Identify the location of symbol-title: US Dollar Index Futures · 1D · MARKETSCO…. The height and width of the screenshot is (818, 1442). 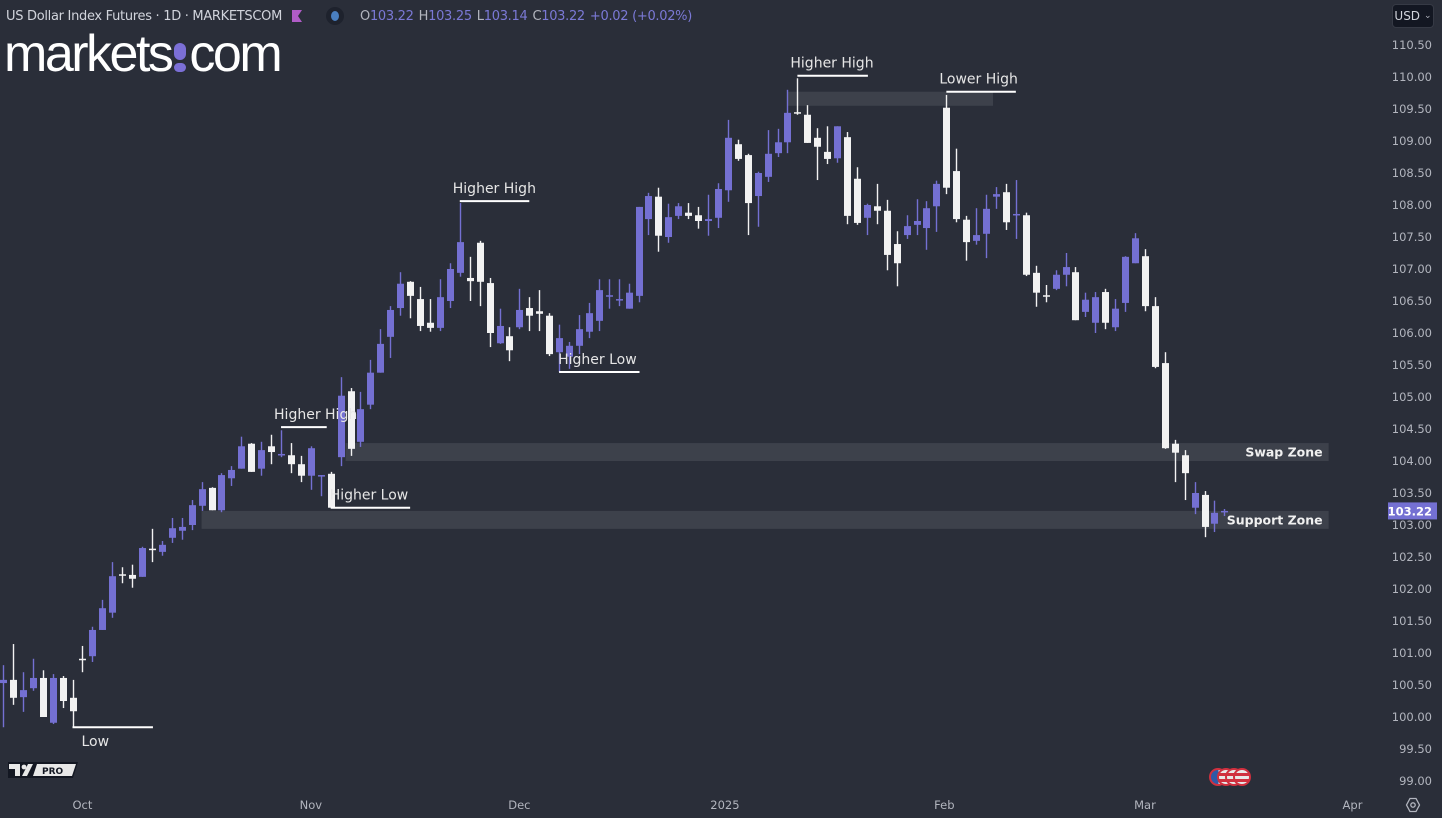
(144, 16).